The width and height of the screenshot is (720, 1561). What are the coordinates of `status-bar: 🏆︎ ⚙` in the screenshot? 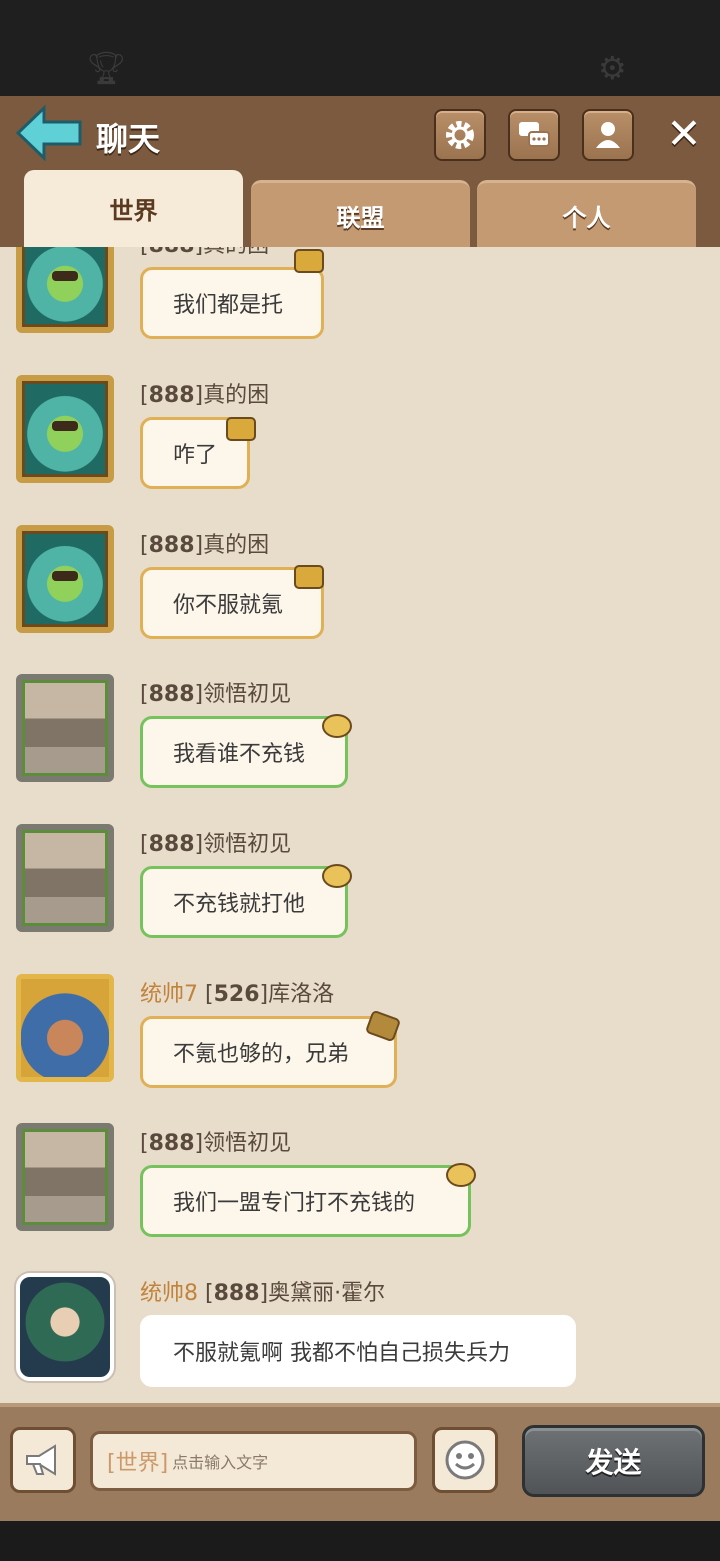 It's located at (360, 48).